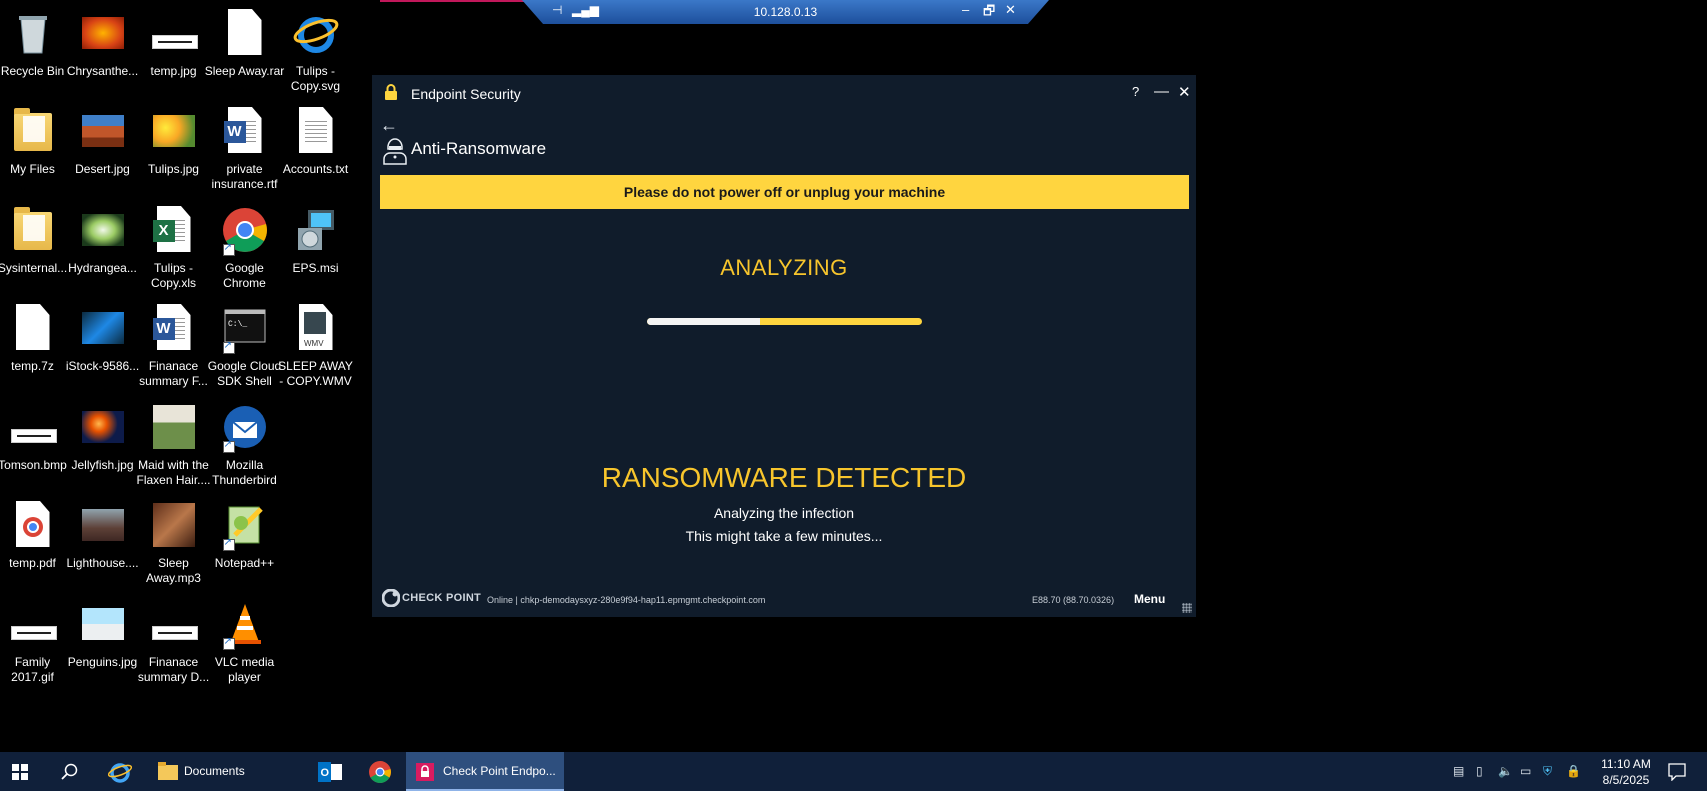 The height and width of the screenshot is (791, 1707). Describe the element at coordinates (989, 13) in the screenshot. I see `rdp-restore-button: 🗗` at that location.